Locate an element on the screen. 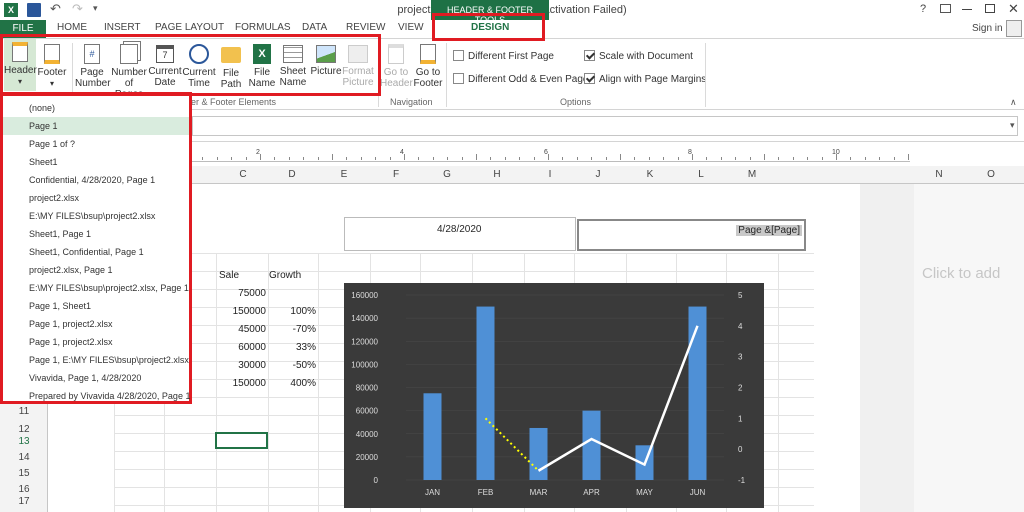 This screenshot has width=1024, height=512. header-center-section: 4/28/2020 is located at coordinates (460, 234).